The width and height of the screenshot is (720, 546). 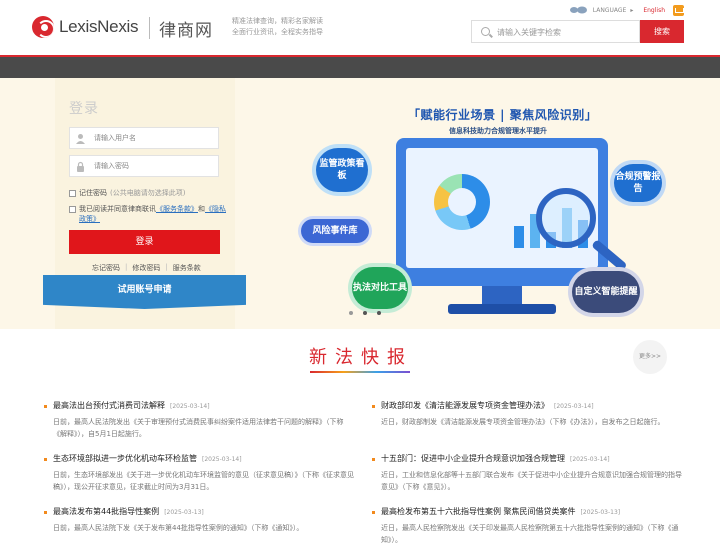 I want to click on carousel-dots, so click(x=365, y=313).